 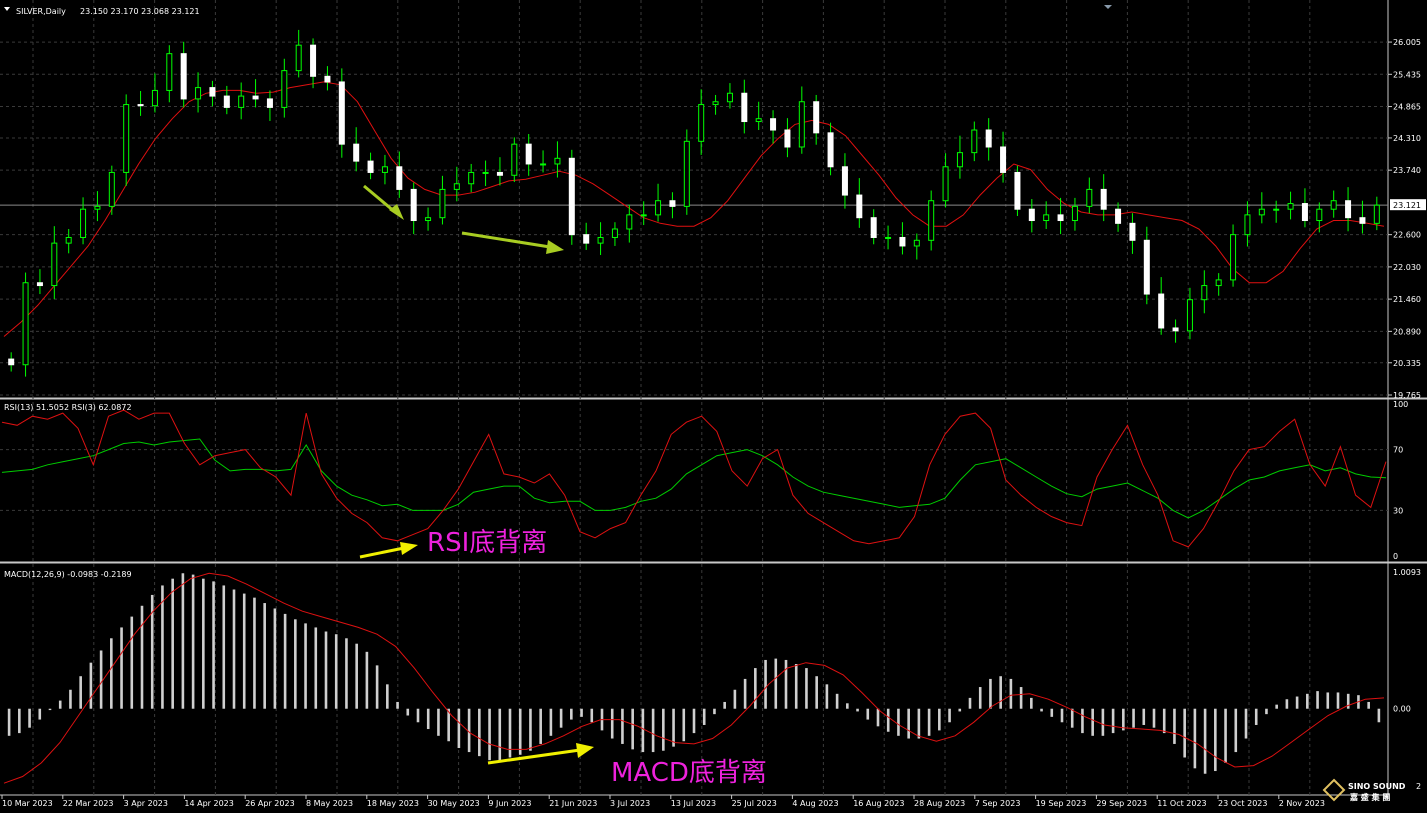 What do you see at coordinates (878, 803) in the screenshot?
I see `time-tick-label: 16 Aug 2023` at bounding box center [878, 803].